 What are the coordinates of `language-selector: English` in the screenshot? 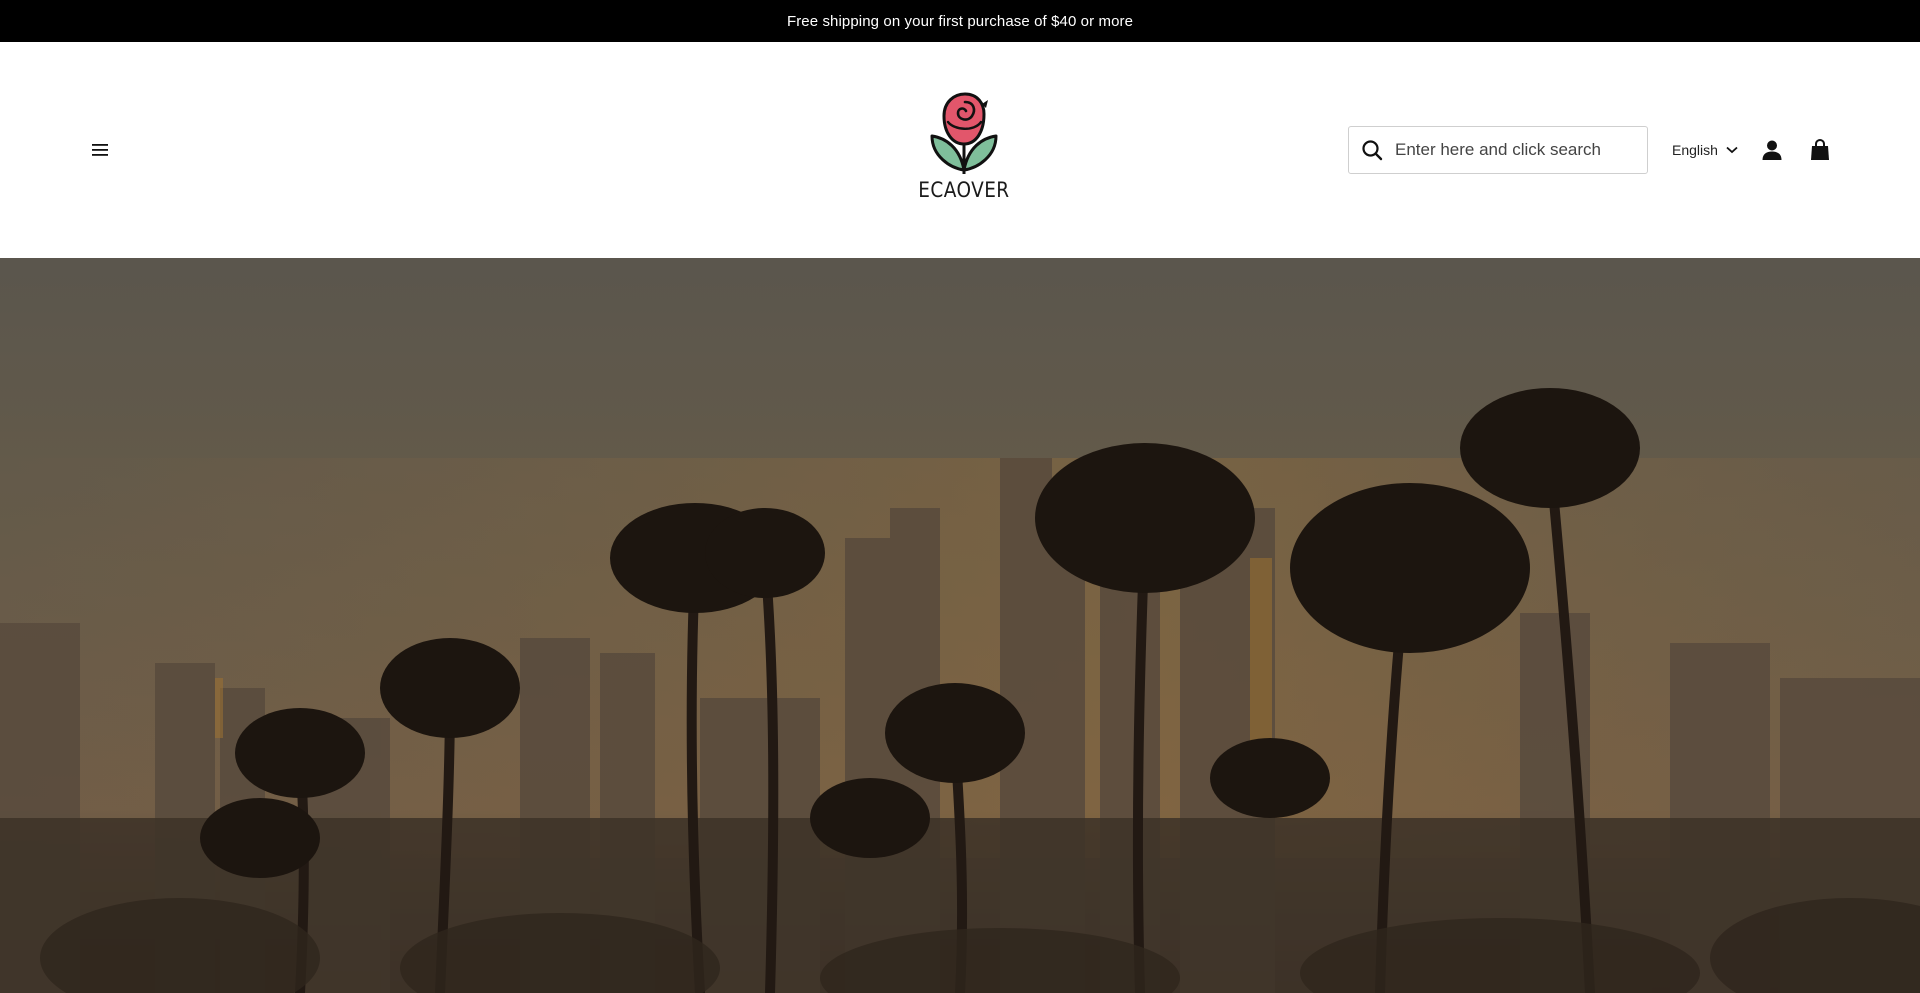 It's located at (1705, 150).